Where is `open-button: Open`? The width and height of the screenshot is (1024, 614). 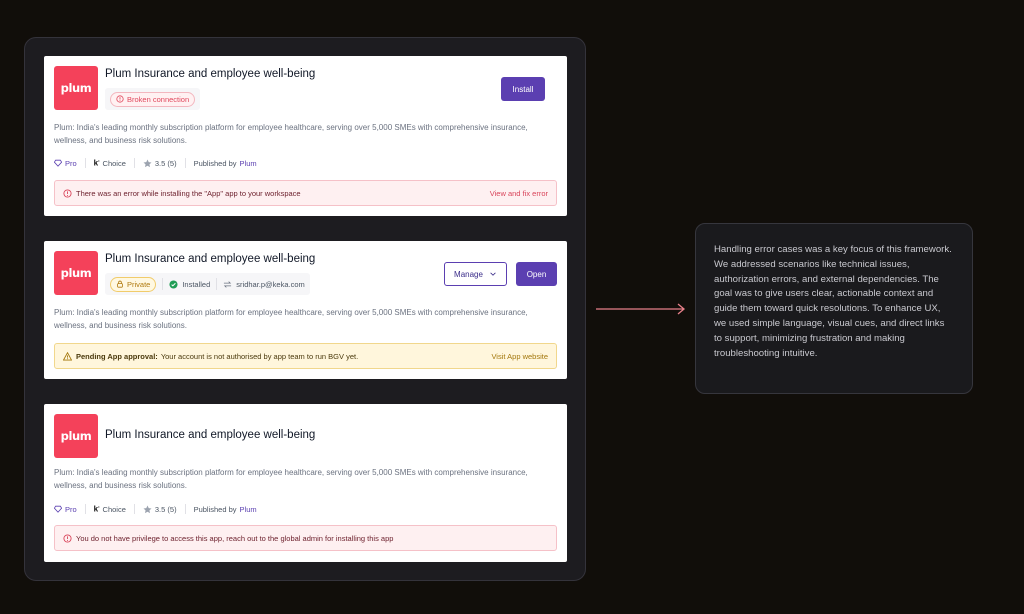
open-button: Open is located at coordinates (536, 274).